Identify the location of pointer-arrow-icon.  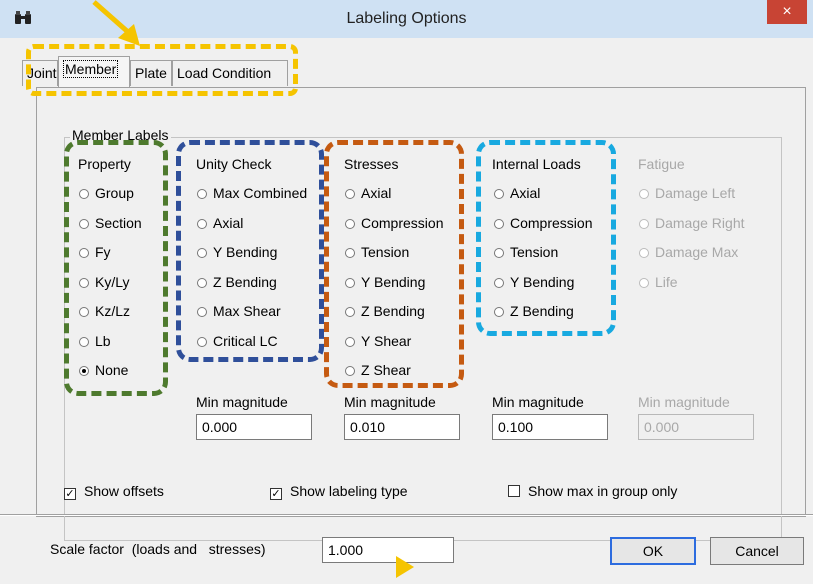
(405, 567).